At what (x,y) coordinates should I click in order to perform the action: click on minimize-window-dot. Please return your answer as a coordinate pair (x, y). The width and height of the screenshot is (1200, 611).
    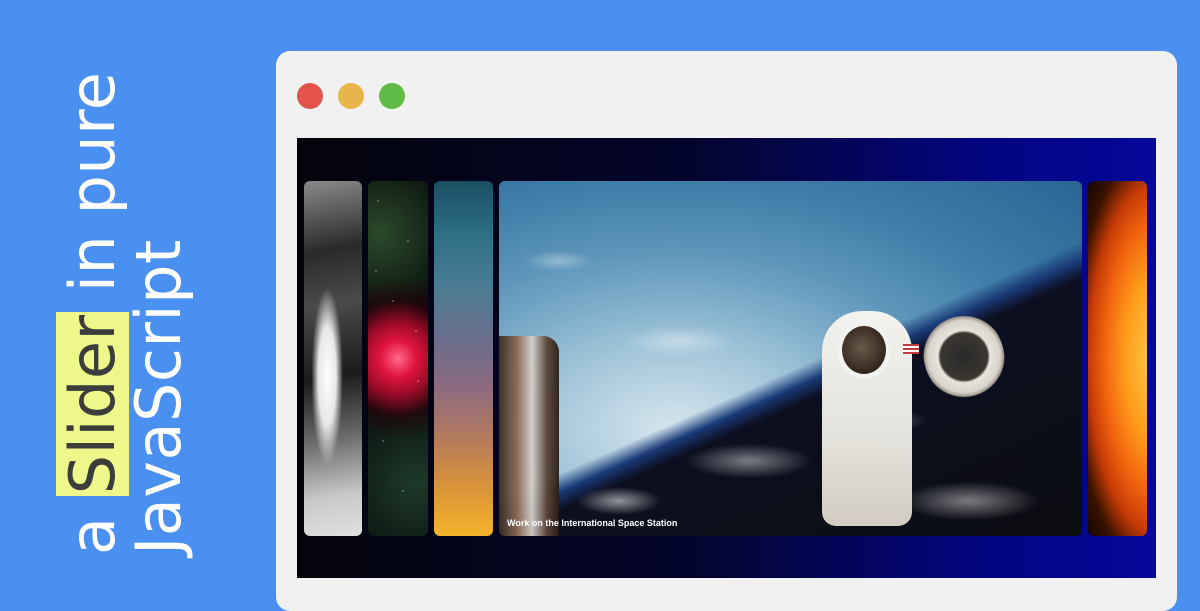
    Looking at the image, I should click on (351, 96).